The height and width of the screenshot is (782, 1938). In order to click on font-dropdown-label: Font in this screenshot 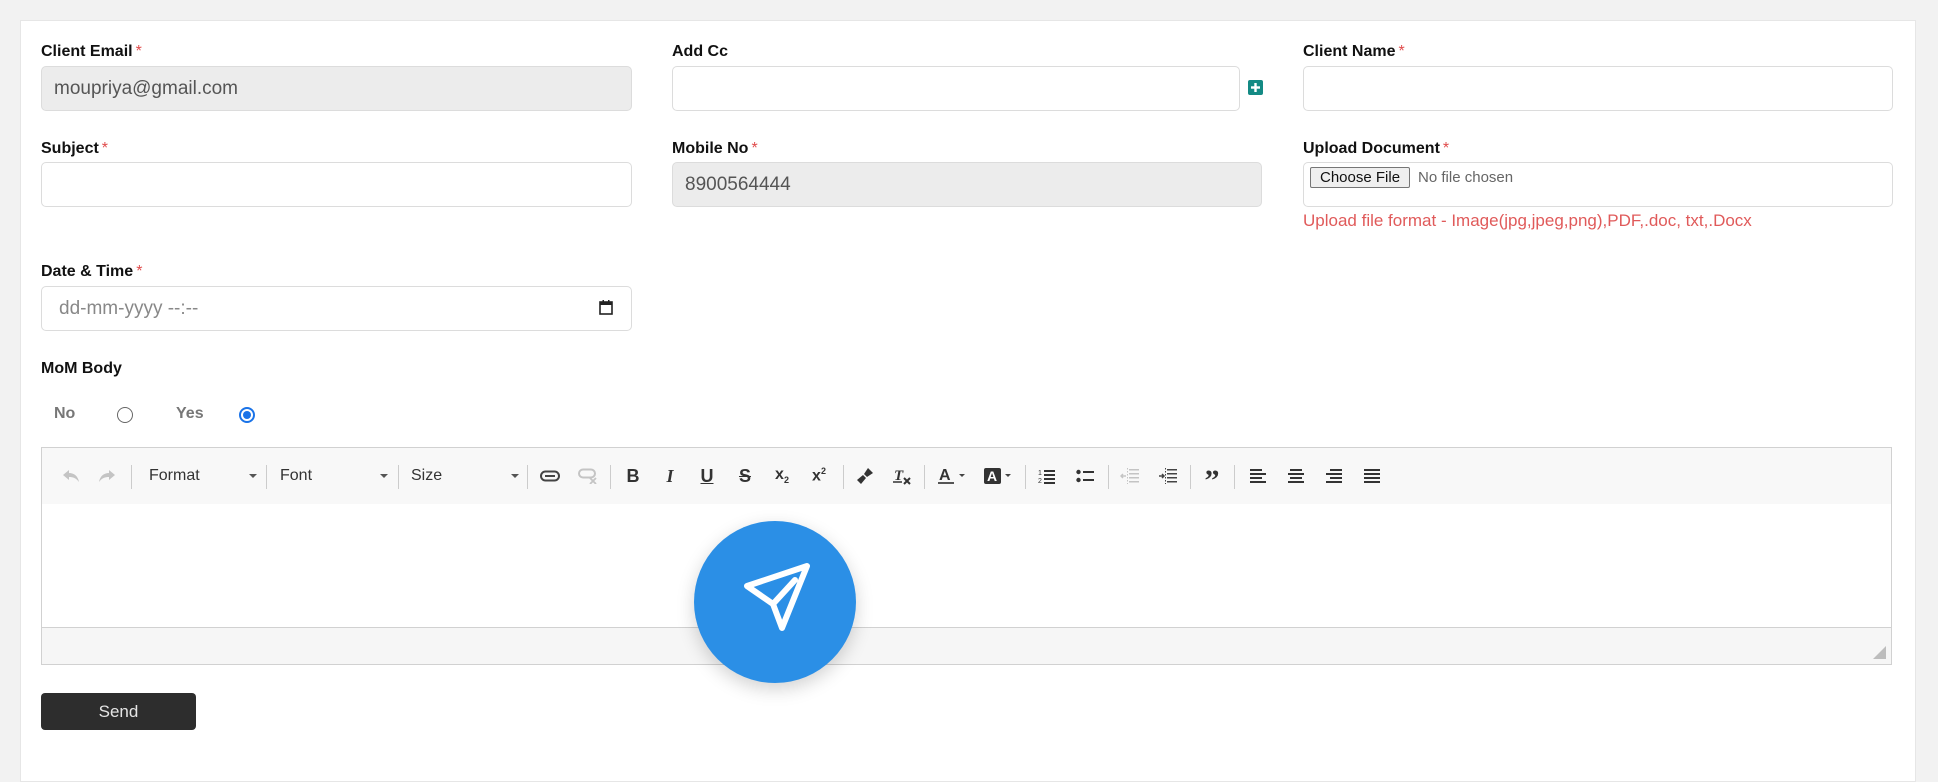, I will do `click(296, 475)`.